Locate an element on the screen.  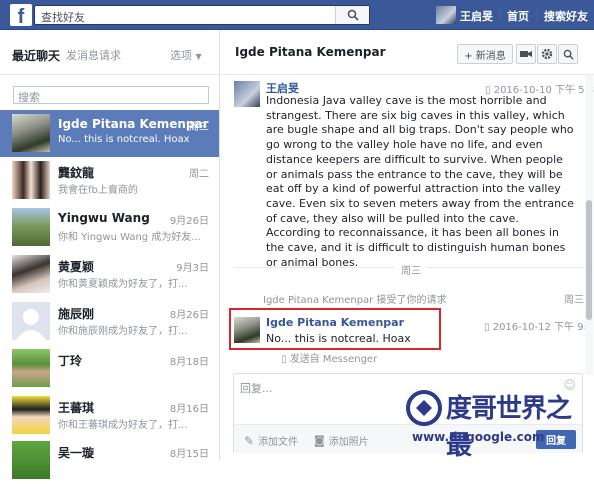
conversation-date: 9月3日 is located at coordinates (192, 268).